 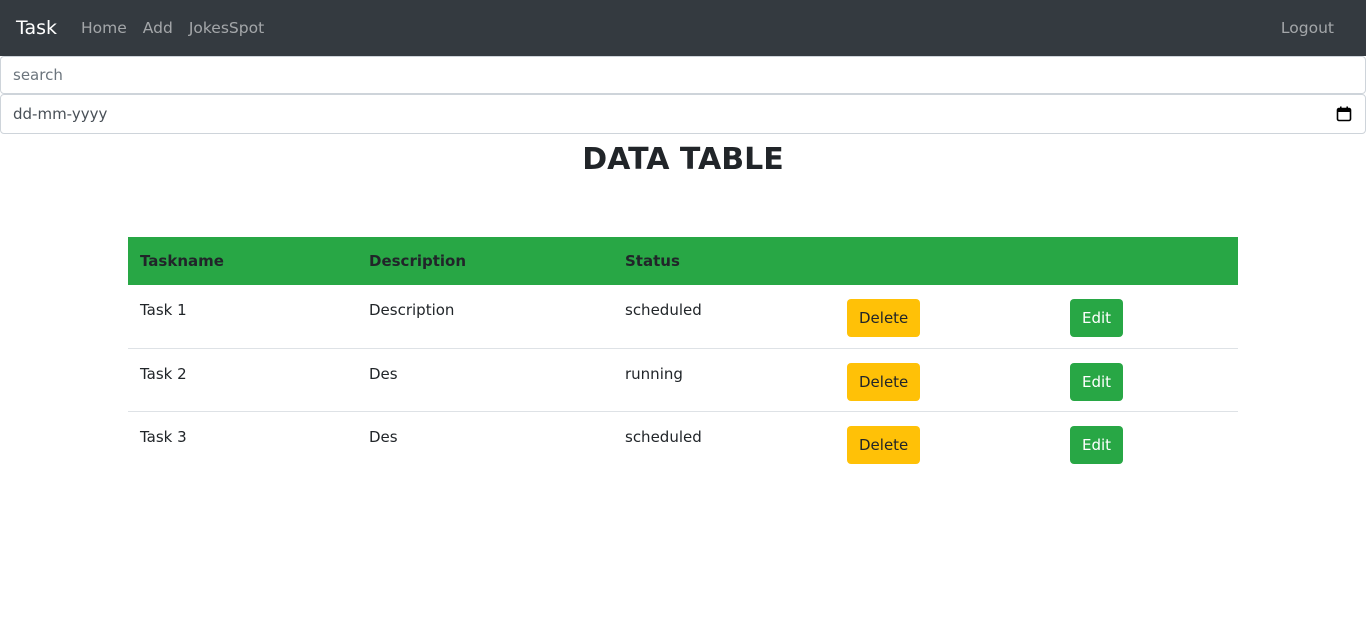 I want to click on column-header-status: Status, so click(x=652, y=261).